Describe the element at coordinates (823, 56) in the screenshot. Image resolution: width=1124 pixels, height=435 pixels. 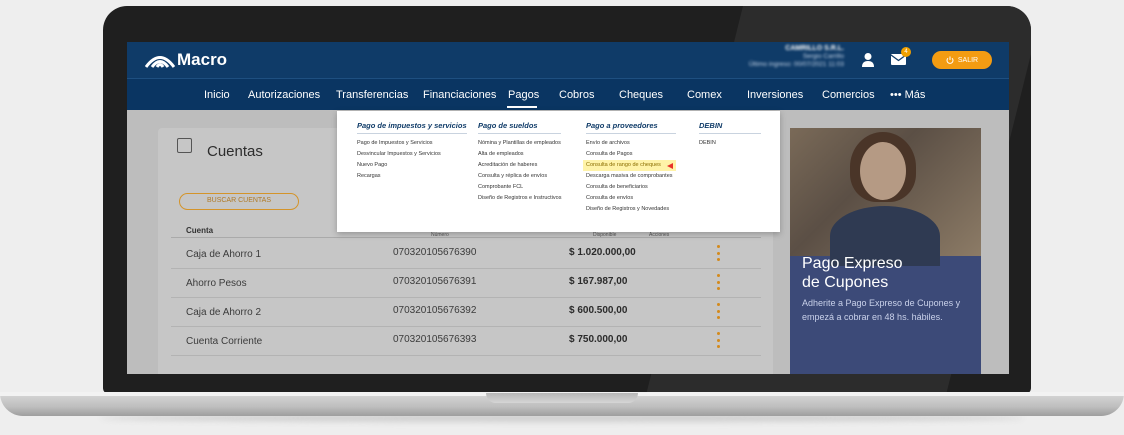
I see `user-name: Sergio Carrillo` at that location.